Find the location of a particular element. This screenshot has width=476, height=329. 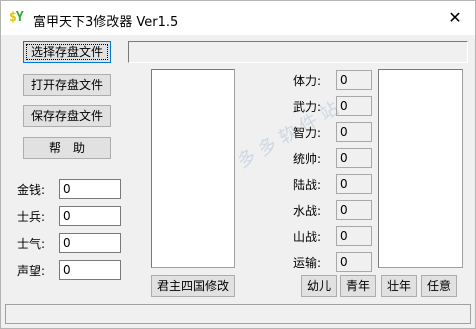

youth-age-button: 青年 is located at coordinates (358, 286).